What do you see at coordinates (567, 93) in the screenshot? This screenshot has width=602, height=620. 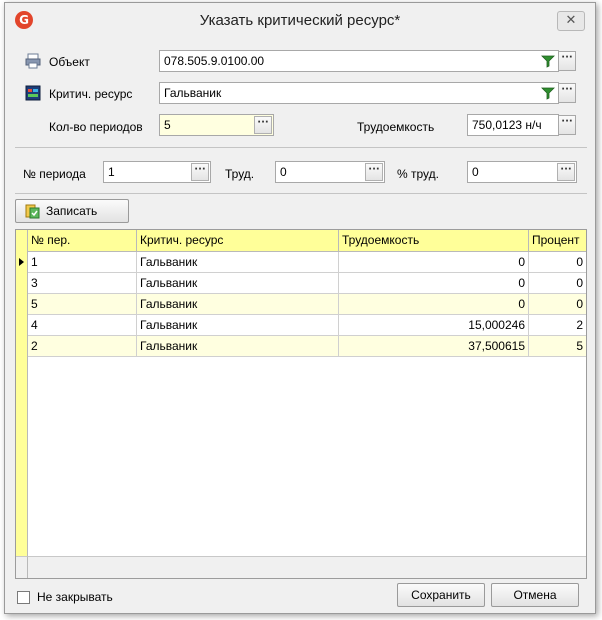 I see `resource-browse-button: ···` at bounding box center [567, 93].